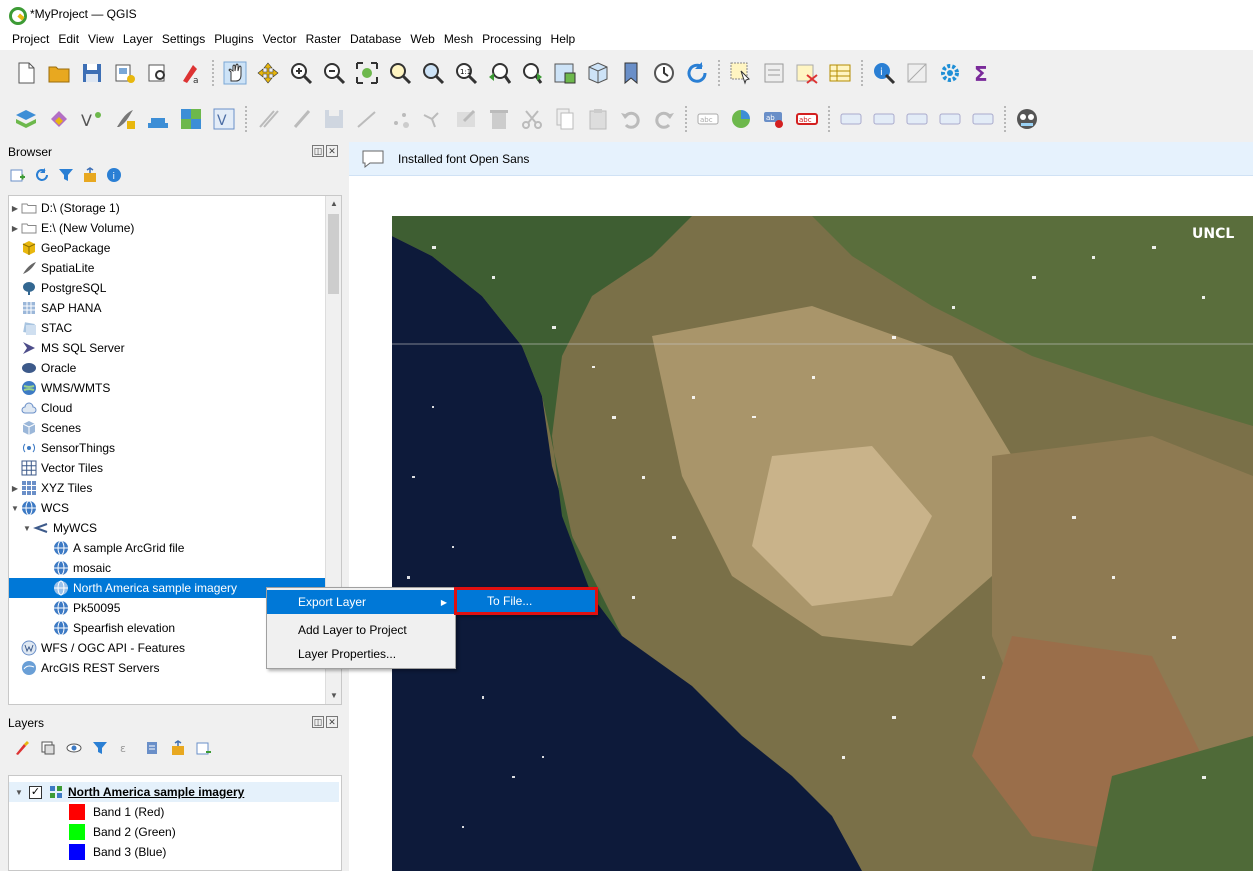  Describe the element at coordinates (983, 119) in the screenshot. I see `label-properties-icon` at that location.